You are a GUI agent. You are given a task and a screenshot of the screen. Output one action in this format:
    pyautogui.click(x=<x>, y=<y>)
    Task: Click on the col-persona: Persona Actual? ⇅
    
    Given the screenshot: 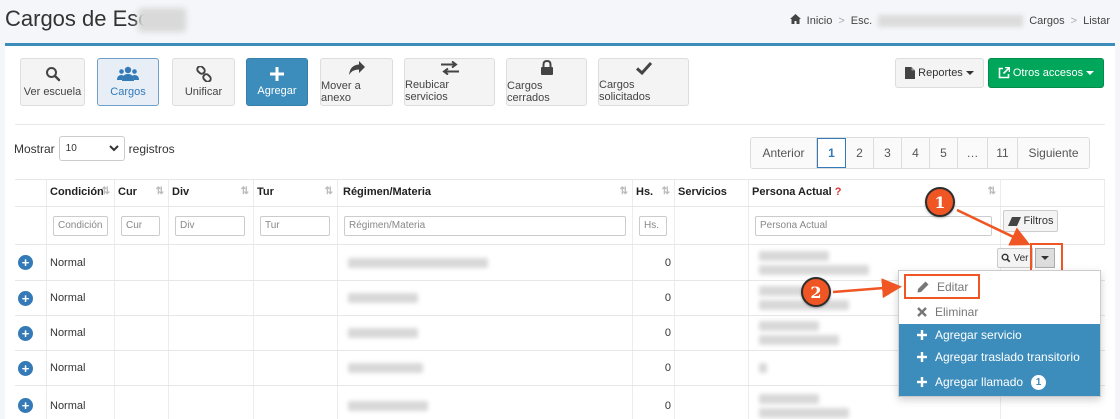 What is the action you would take?
    pyautogui.click(x=875, y=193)
    